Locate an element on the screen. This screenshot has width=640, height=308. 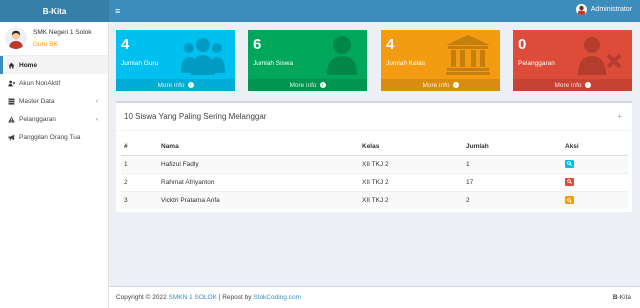
footer-brand: B-Kita is located at coordinates (622, 297).